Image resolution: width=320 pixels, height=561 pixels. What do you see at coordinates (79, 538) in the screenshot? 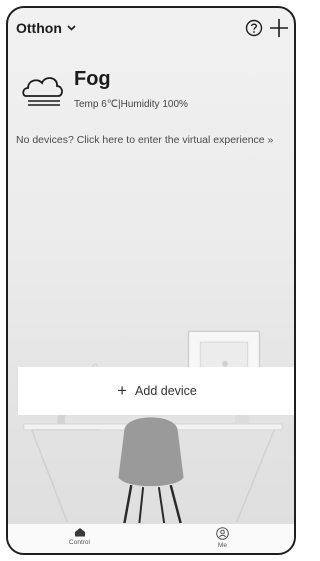
I see `nav-item-control: Control` at bounding box center [79, 538].